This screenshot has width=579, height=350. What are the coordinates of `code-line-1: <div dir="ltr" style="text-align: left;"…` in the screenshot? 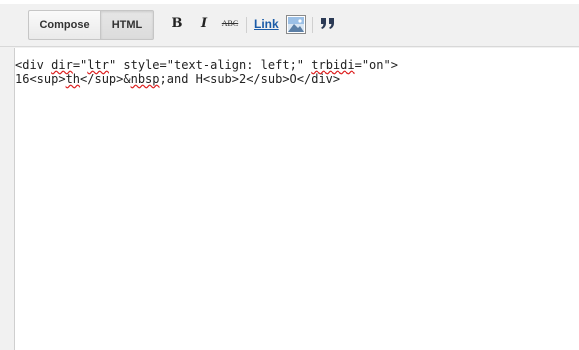 It's located at (206, 65).